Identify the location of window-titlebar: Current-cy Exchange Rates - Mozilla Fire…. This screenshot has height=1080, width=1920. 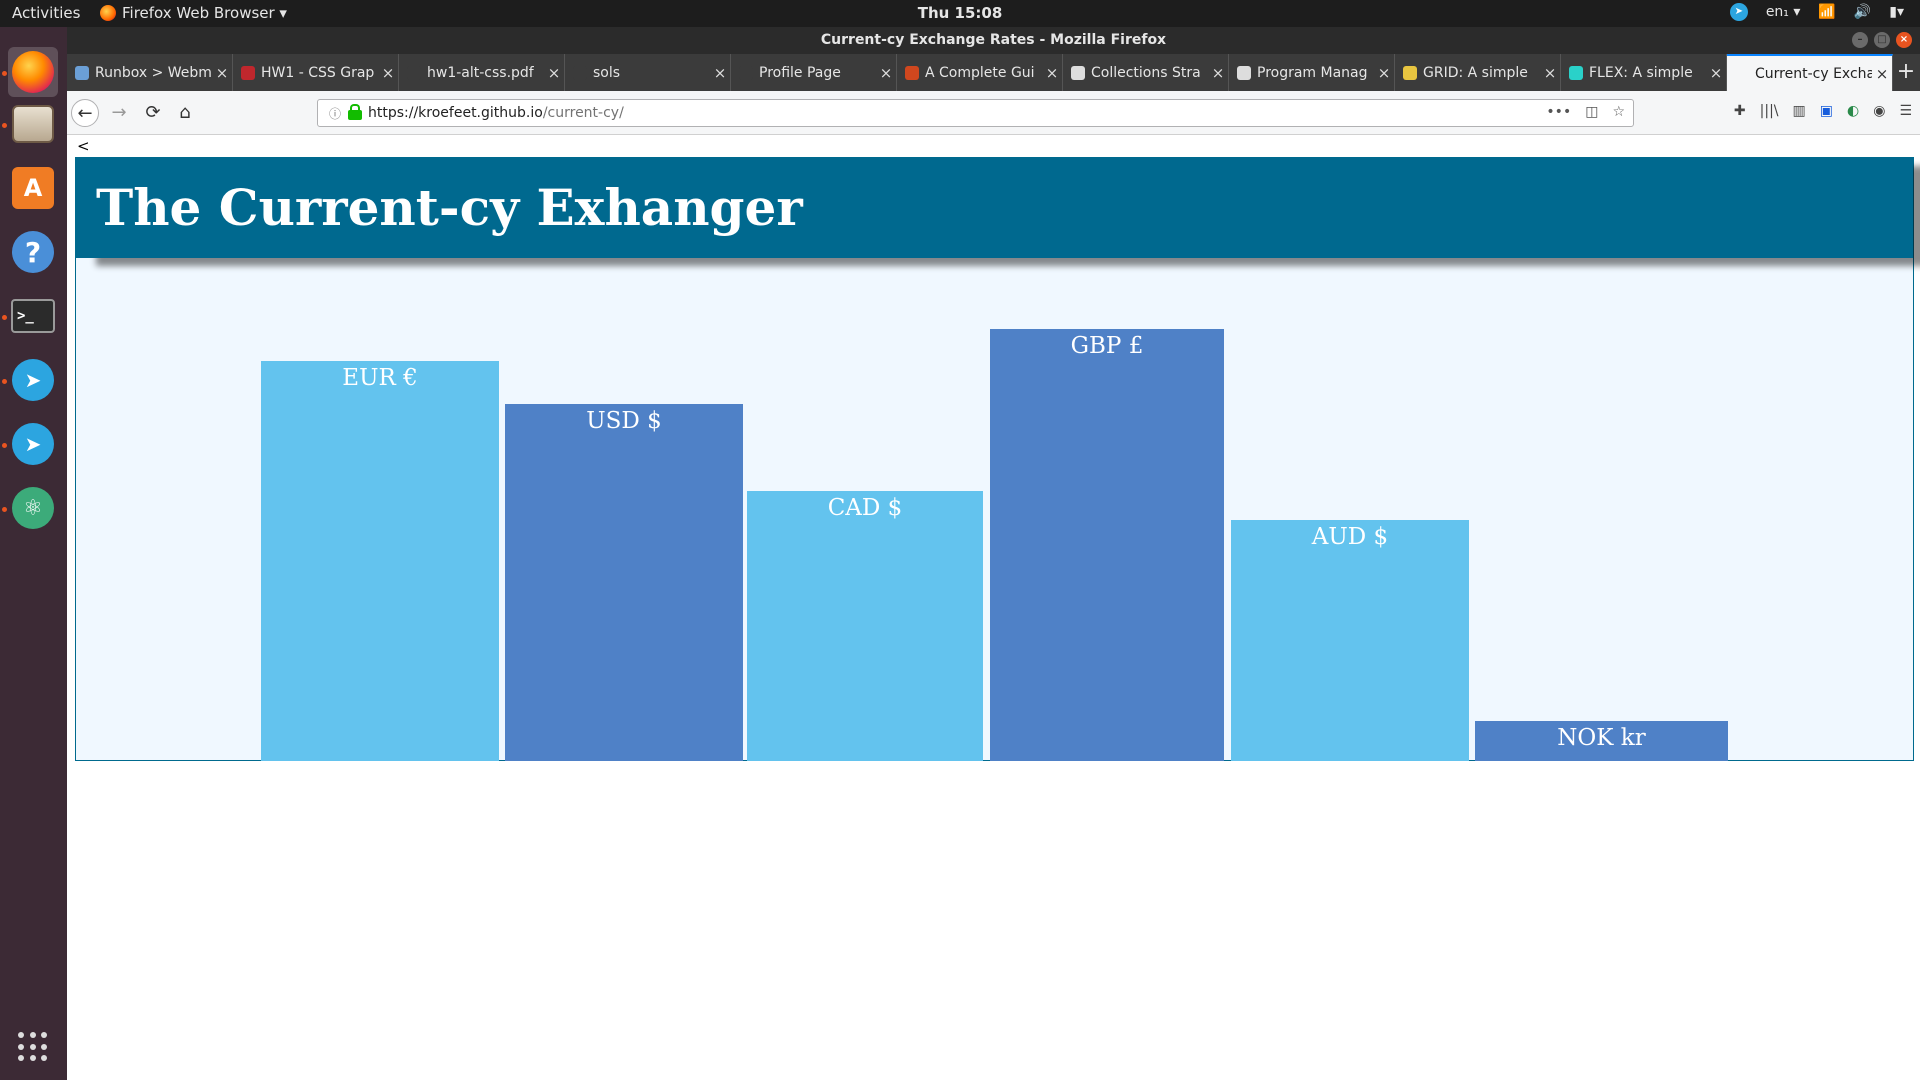
(993, 40).